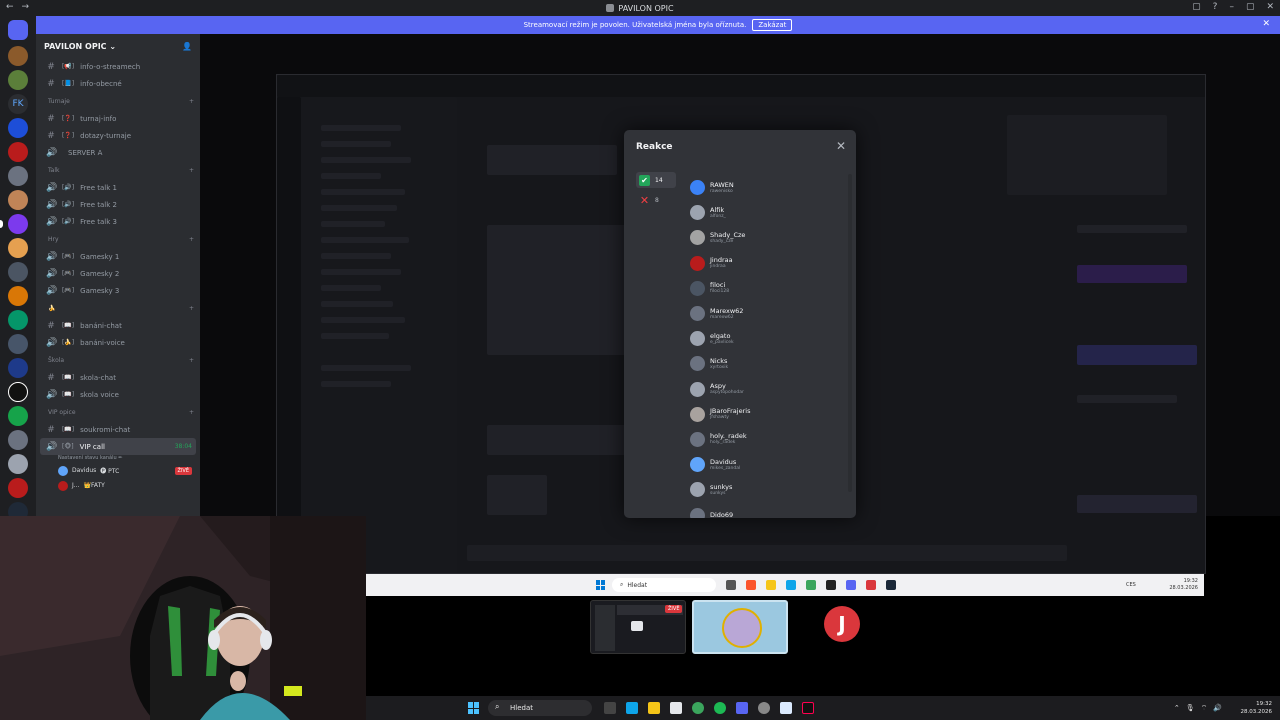 The image size is (1280, 720). Describe the element at coordinates (118, 152) in the screenshot. I see `voice-channel: 🔊 SERVER A` at that location.